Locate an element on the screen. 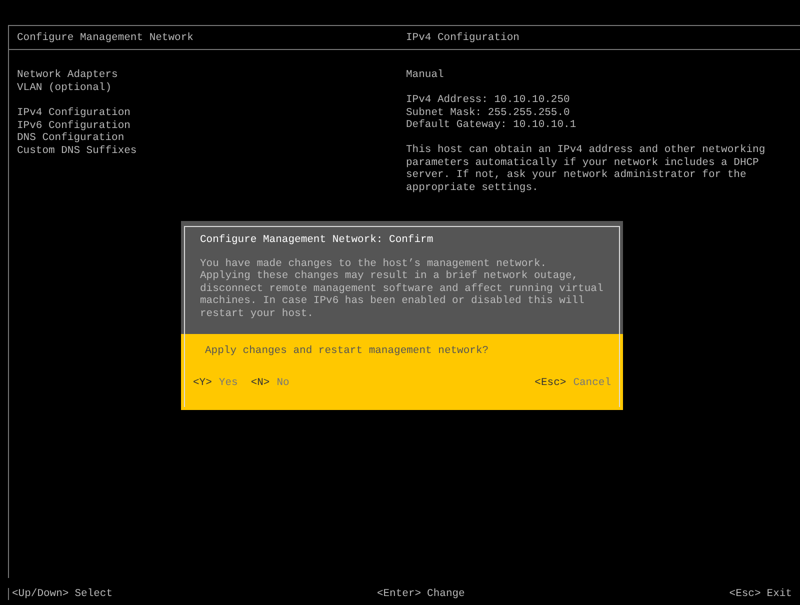  dialog-title: Configure Management Network: Confirm is located at coordinates (317, 240).